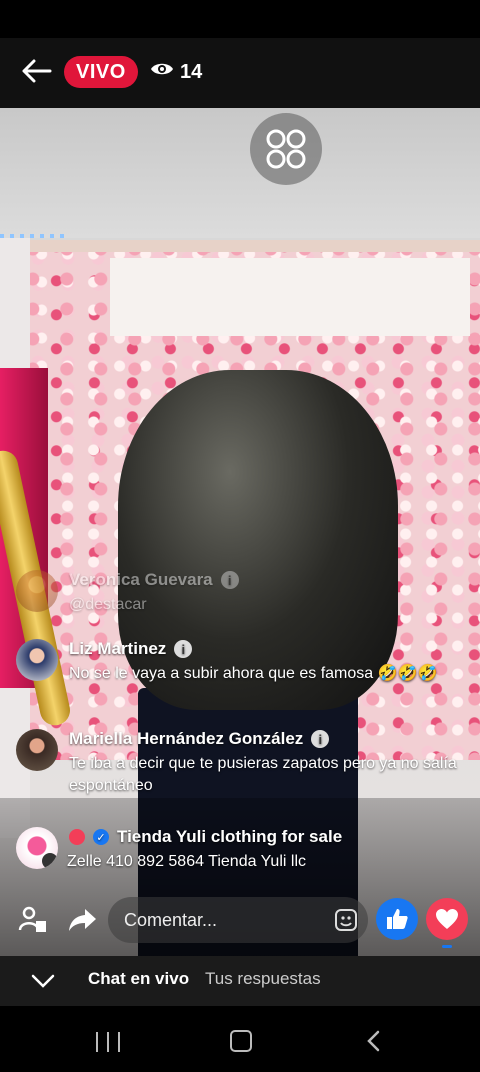 The width and height of the screenshot is (480, 1072). Describe the element at coordinates (108, 1042) in the screenshot. I see `recent-apps-icon` at that location.